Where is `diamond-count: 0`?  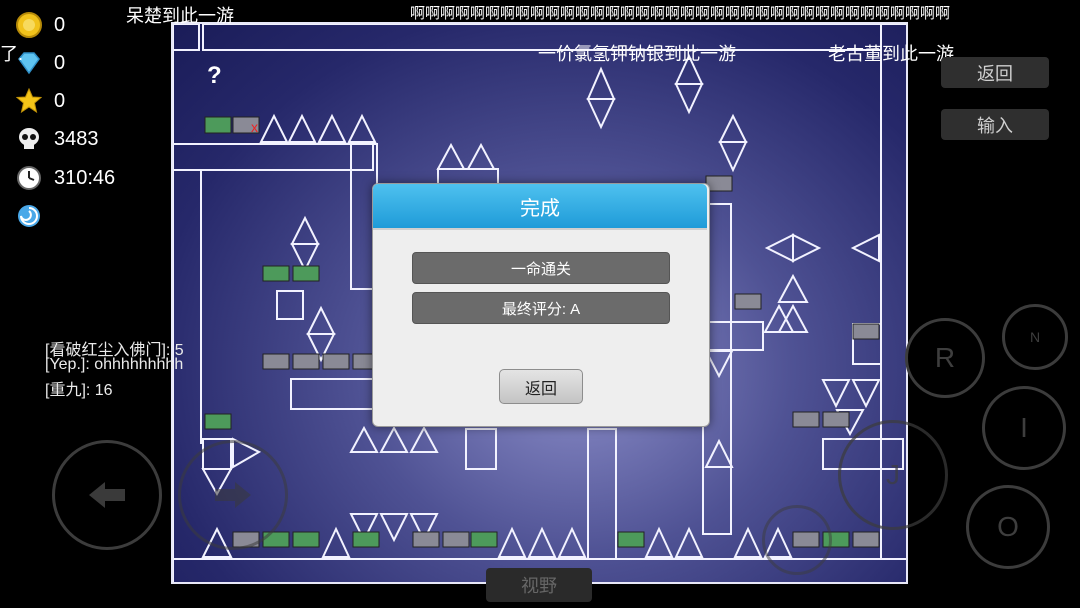 diamond-count: 0 is located at coordinates (60, 62).